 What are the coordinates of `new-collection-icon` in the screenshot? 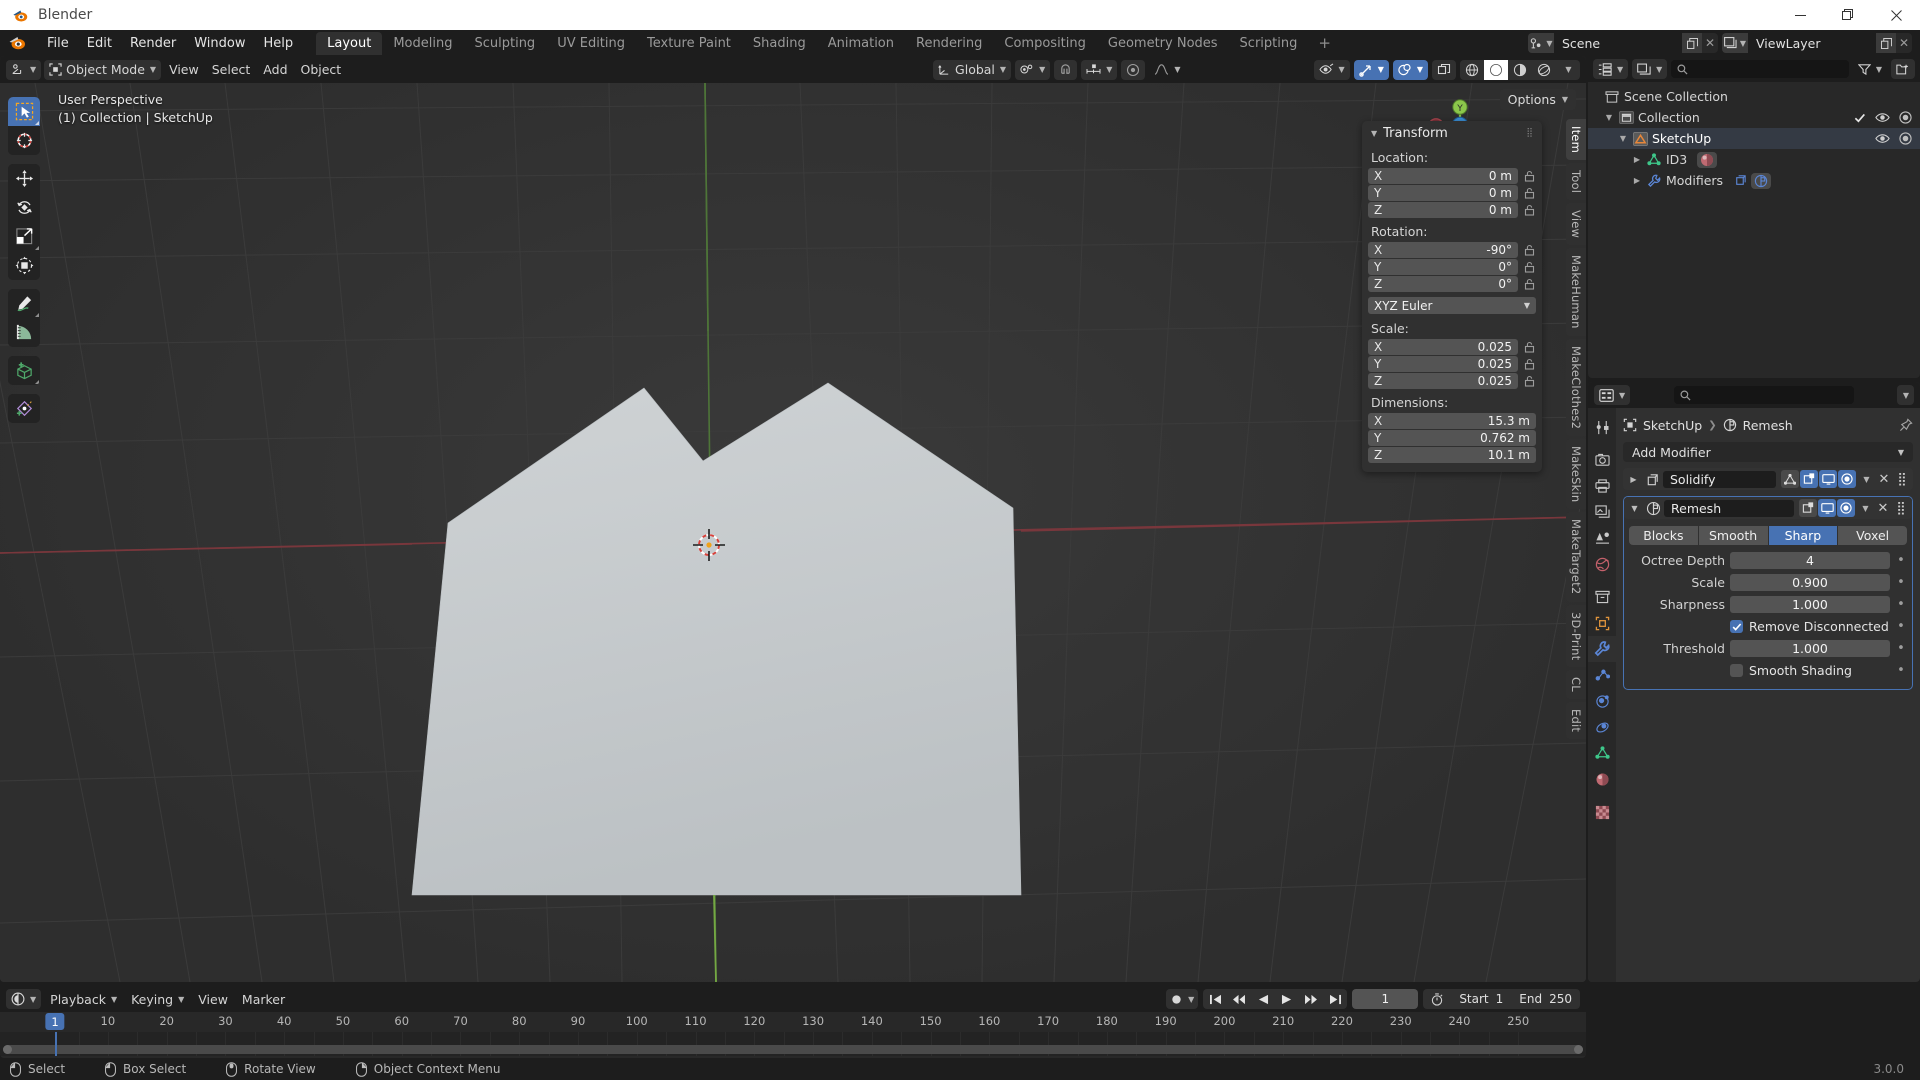 It's located at (1903, 69).